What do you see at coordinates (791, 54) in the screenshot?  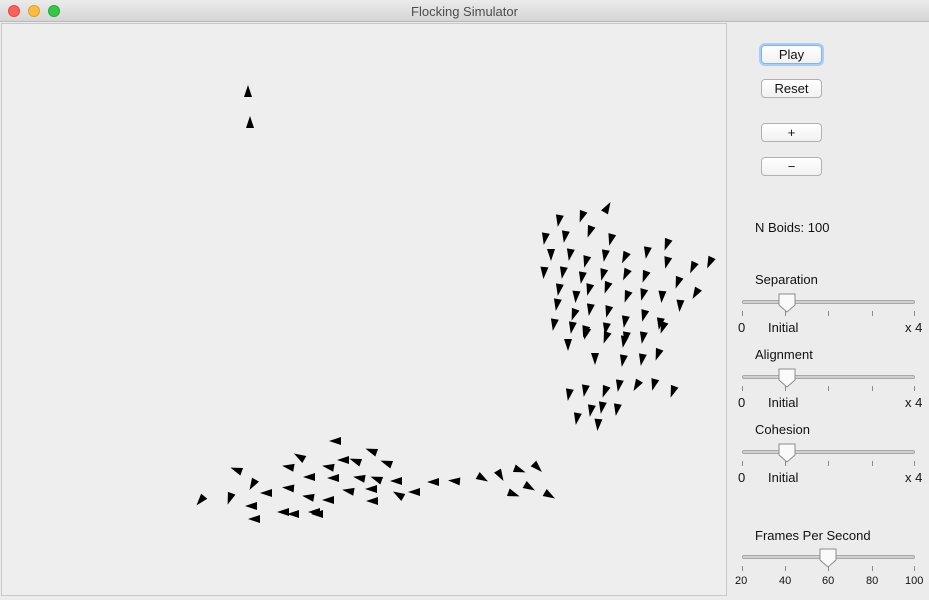 I see `play-button: Play` at bounding box center [791, 54].